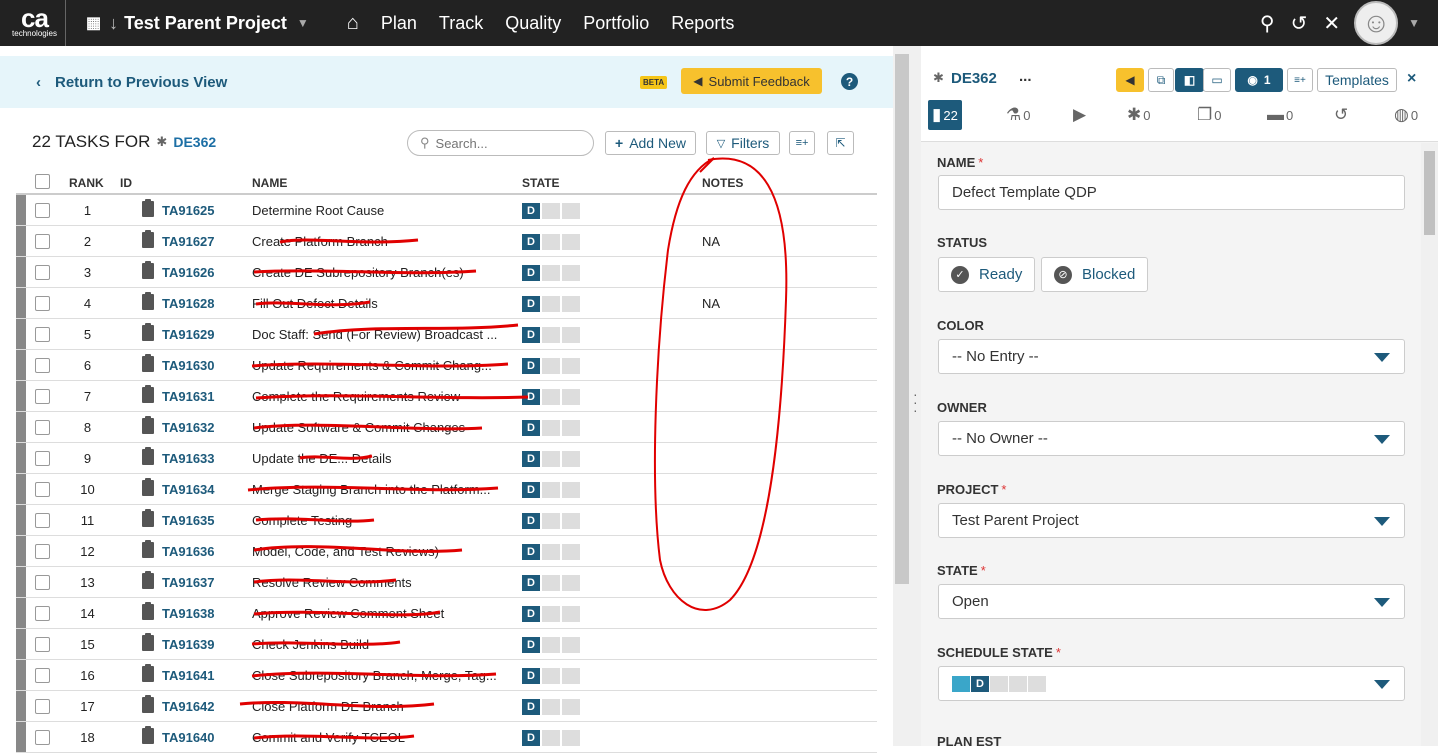 The width and height of the screenshot is (1438, 753). I want to click on task-id-link: TA91633, so click(188, 458).